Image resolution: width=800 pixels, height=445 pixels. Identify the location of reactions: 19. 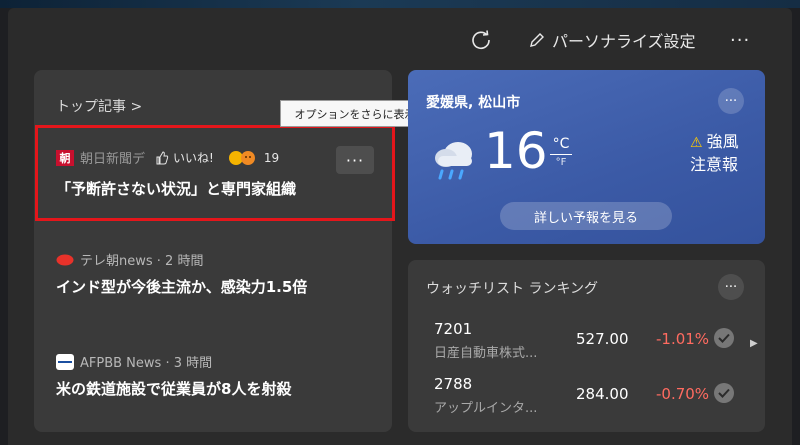
(253, 158).